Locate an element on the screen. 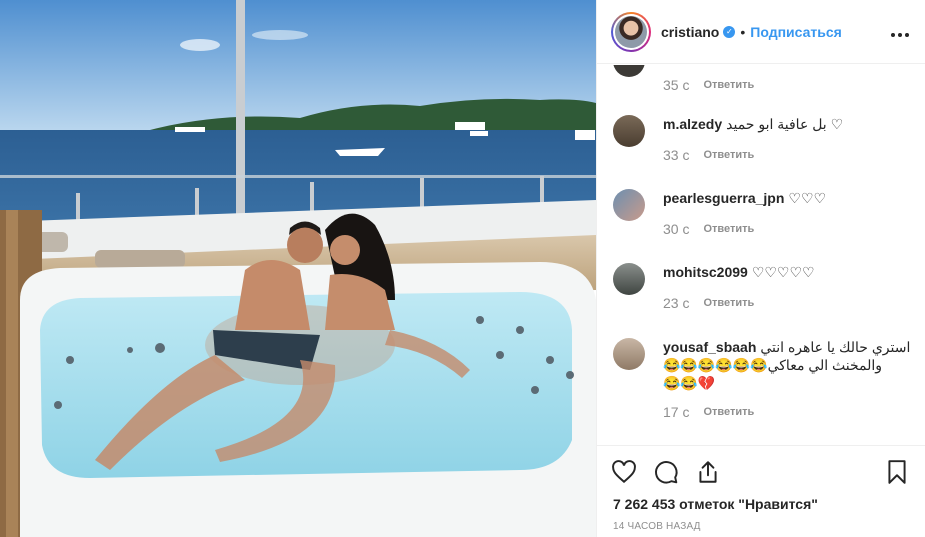 This screenshot has height=537, width=925. commenter-username: mohitsc2099 is located at coordinates (705, 272).